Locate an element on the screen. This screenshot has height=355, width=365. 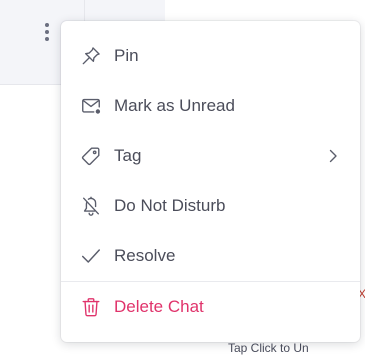
menu-item-mark-as-unread: Mark as Unread is located at coordinates (210, 106).